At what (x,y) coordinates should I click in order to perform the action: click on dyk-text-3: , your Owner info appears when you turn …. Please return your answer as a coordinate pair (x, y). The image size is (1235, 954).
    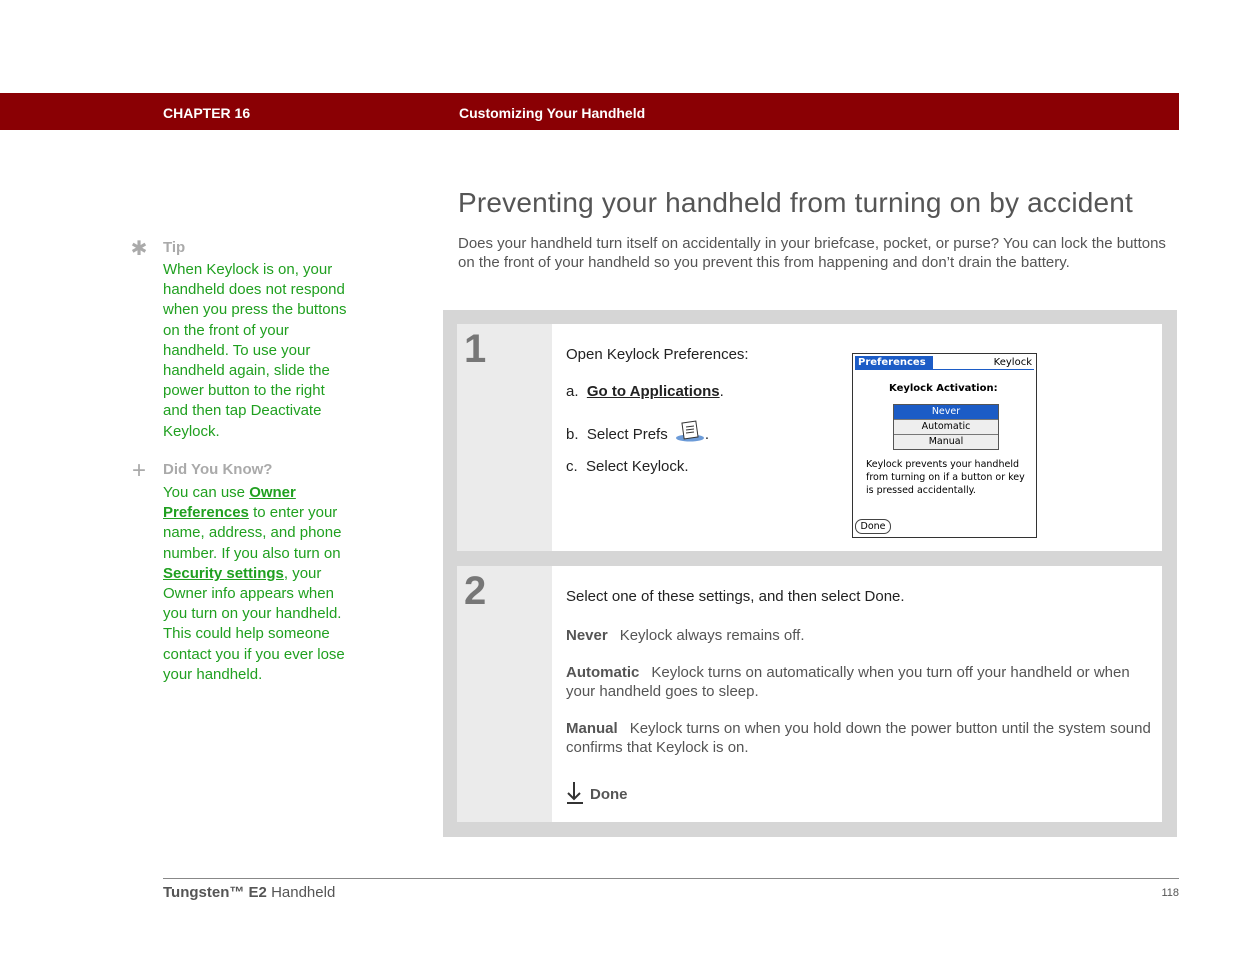
    Looking at the image, I should click on (254, 623).